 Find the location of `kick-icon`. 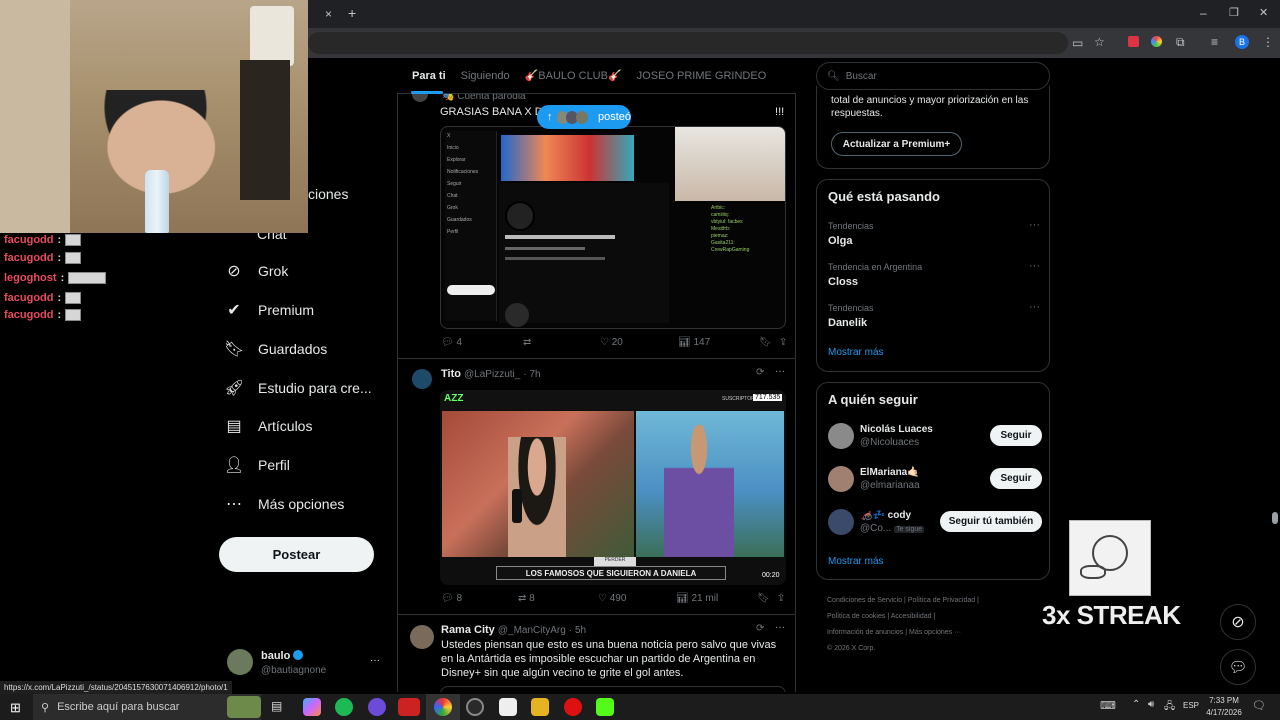

kick-icon is located at coordinates (605, 707).